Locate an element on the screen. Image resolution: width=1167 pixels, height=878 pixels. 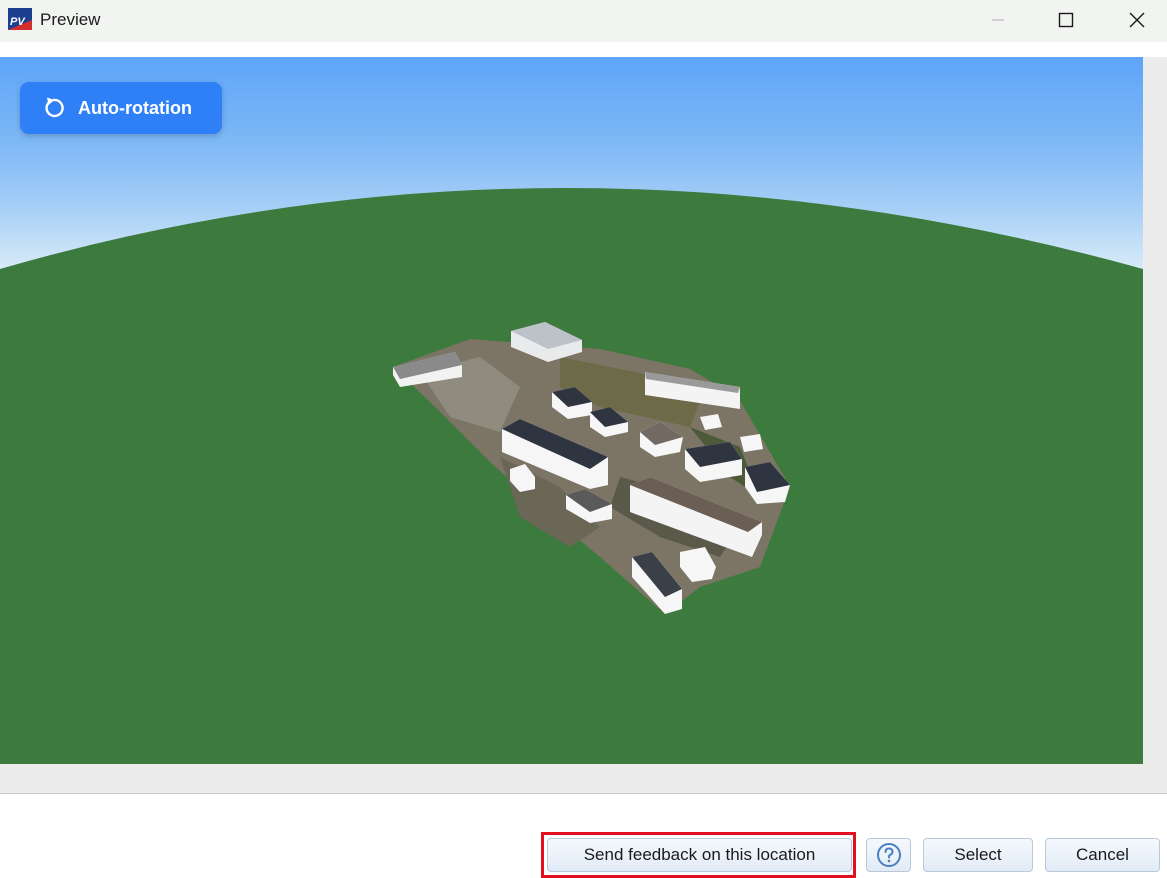
cancel-button: Cancel is located at coordinates (1102, 855).